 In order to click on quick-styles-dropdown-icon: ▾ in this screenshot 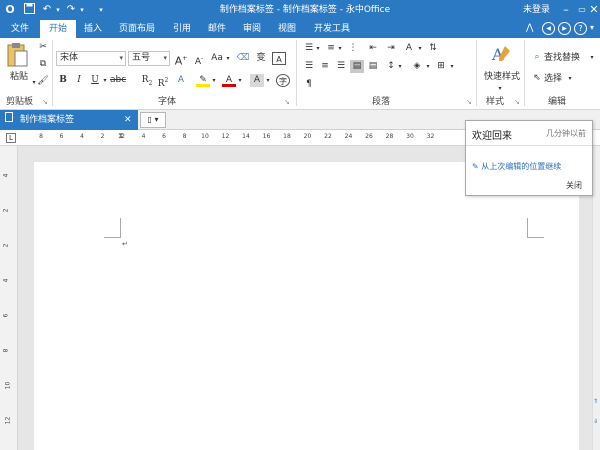, I will do `click(500, 89)`.